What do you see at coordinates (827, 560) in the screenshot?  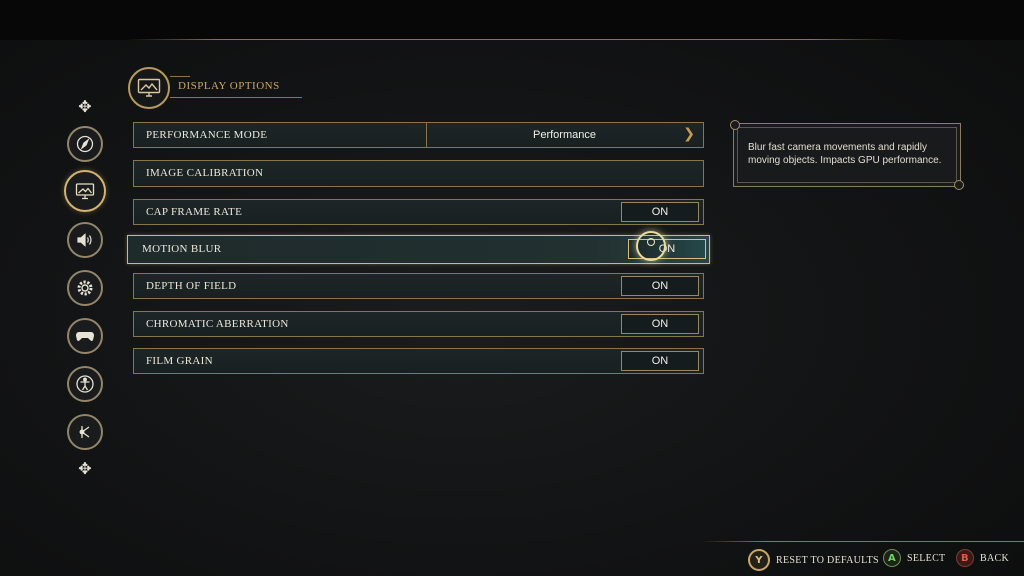 I see `reset-label: RESET TO DEFAULTS` at bounding box center [827, 560].